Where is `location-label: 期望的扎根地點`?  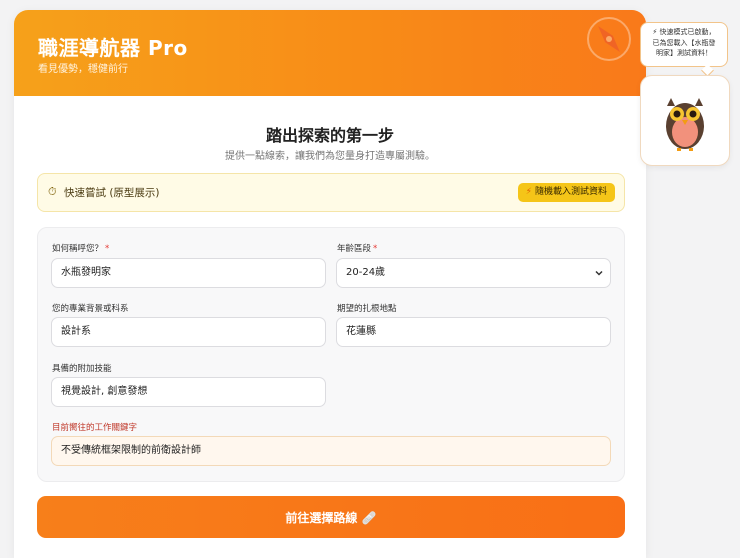
location-label: 期望的扎根地點 is located at coordinates (367, 309).